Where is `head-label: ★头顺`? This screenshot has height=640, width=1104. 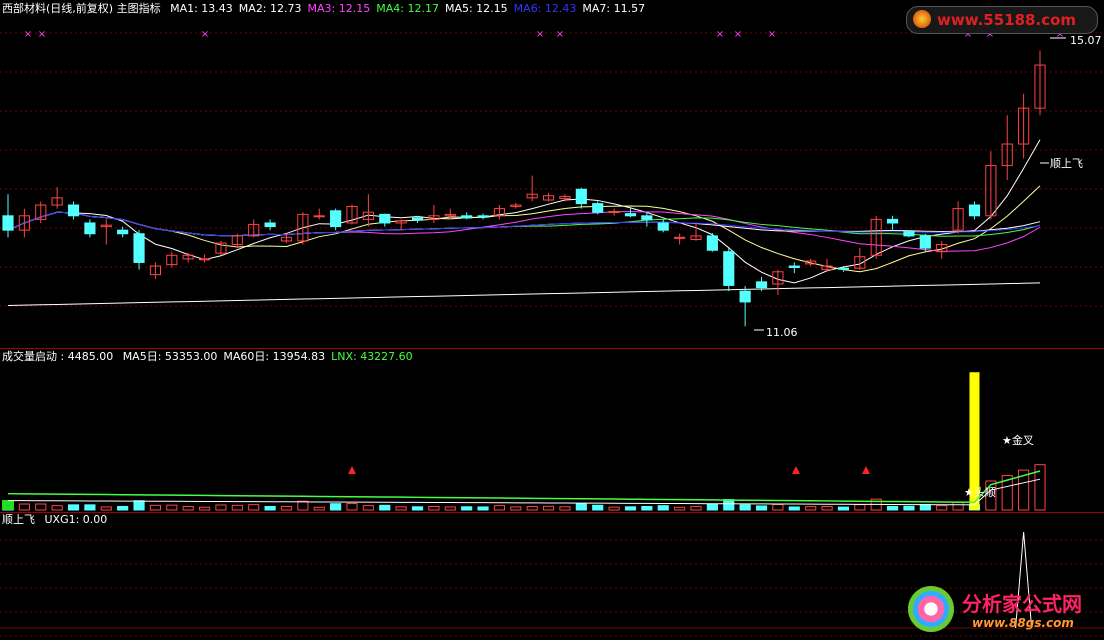 head-label: ★头顺 is located at coordinates (980, 492).